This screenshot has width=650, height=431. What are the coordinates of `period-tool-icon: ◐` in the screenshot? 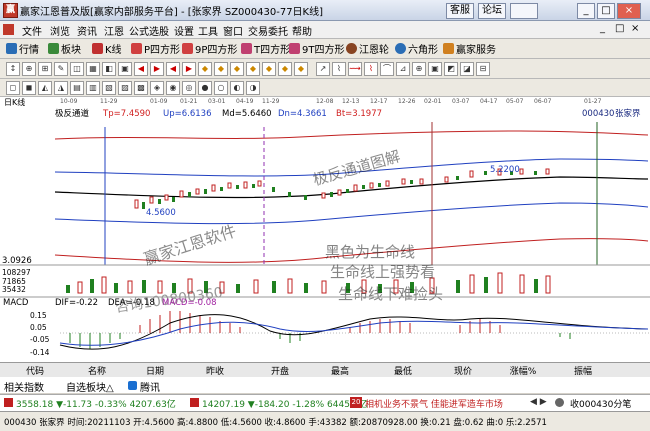 It's located at (237, 88).